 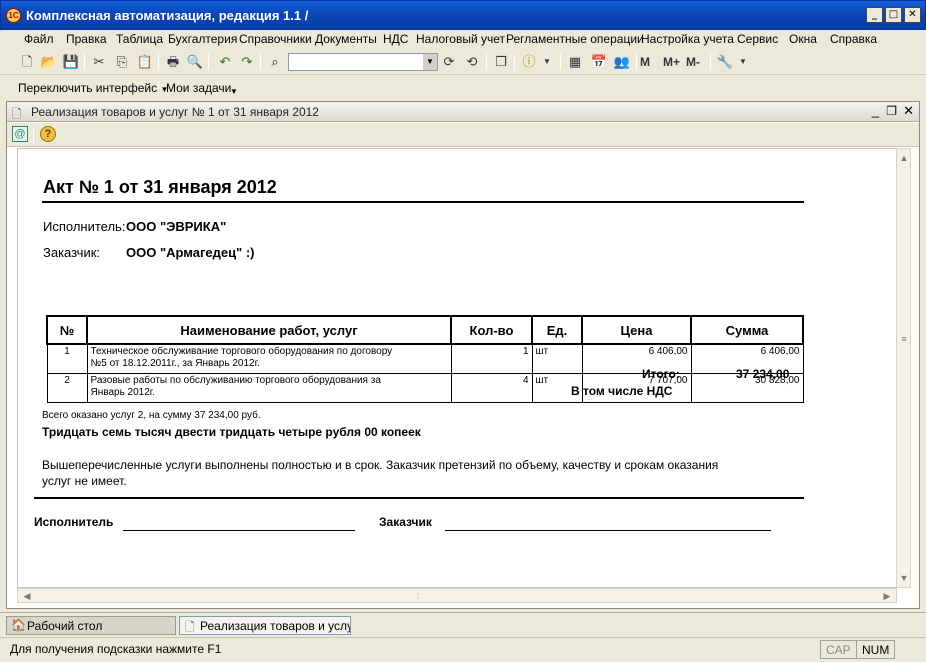 I want to click on row-number: 2, so click(x=67, y=387).